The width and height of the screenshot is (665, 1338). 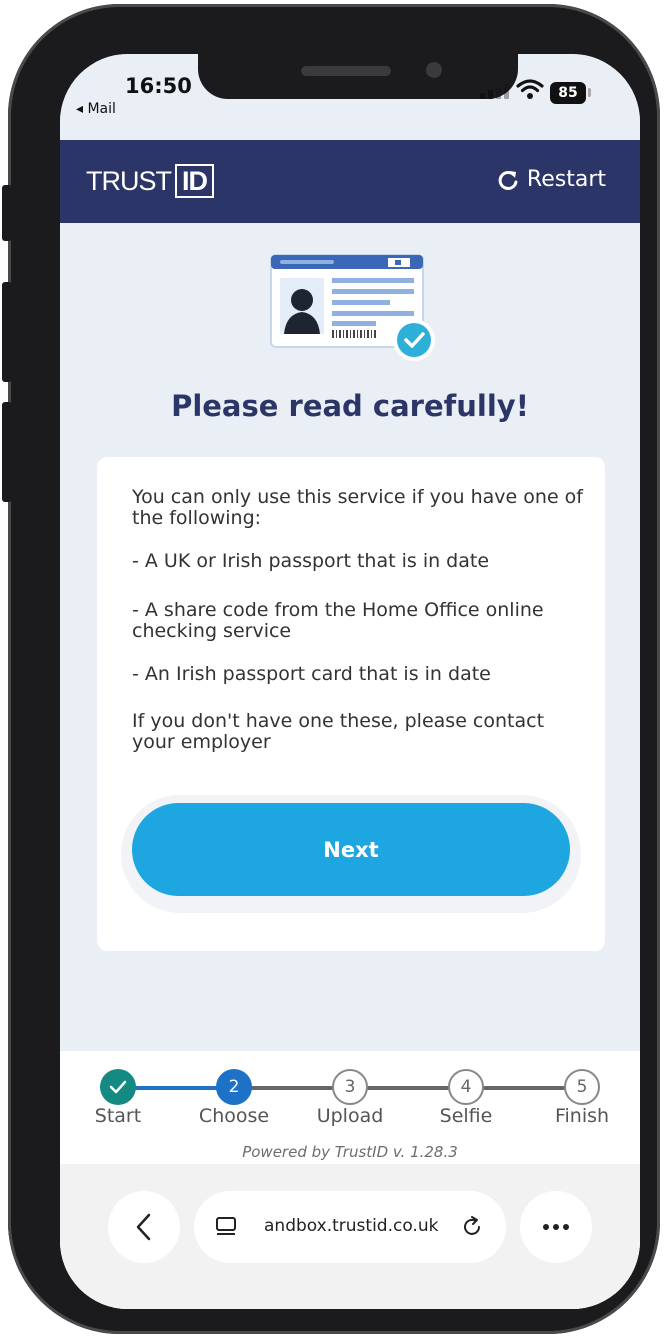 I want to click on step-choose: 2, so click(x=234, y=1087).